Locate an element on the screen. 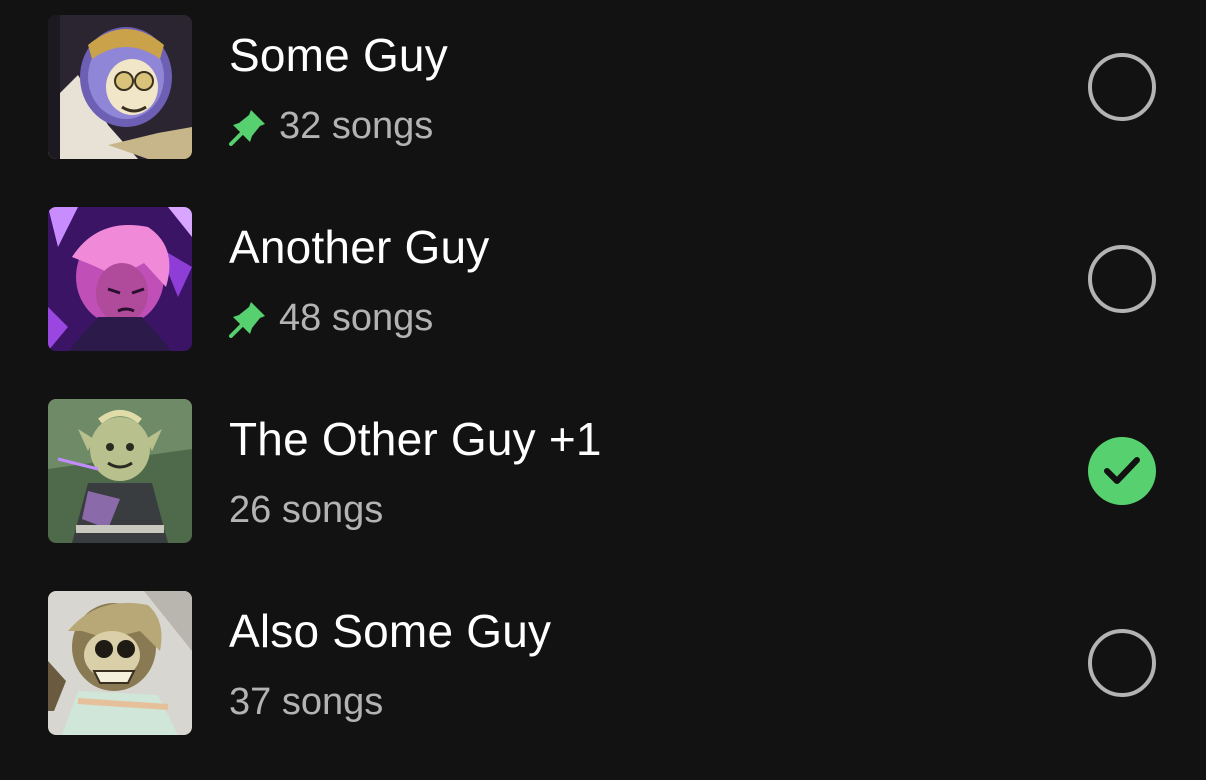  playlist-song-count: 26 songs is located at coordinates (306, 509).